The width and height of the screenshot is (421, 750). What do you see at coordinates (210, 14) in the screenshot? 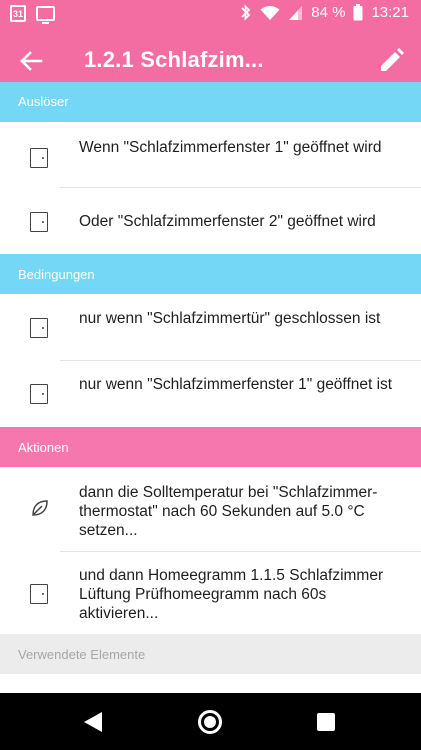
I see `status-bar: 31 84 % 13:21` at bounding box center [210, 14].